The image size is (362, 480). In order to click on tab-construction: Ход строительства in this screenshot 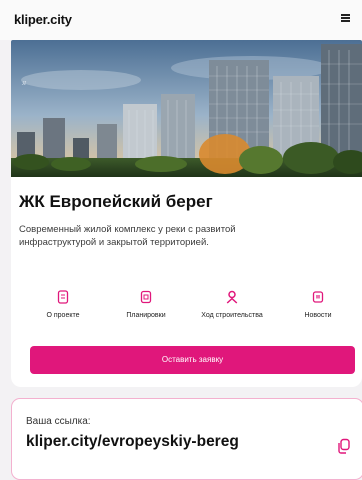, I will do `click(232, 309)`.